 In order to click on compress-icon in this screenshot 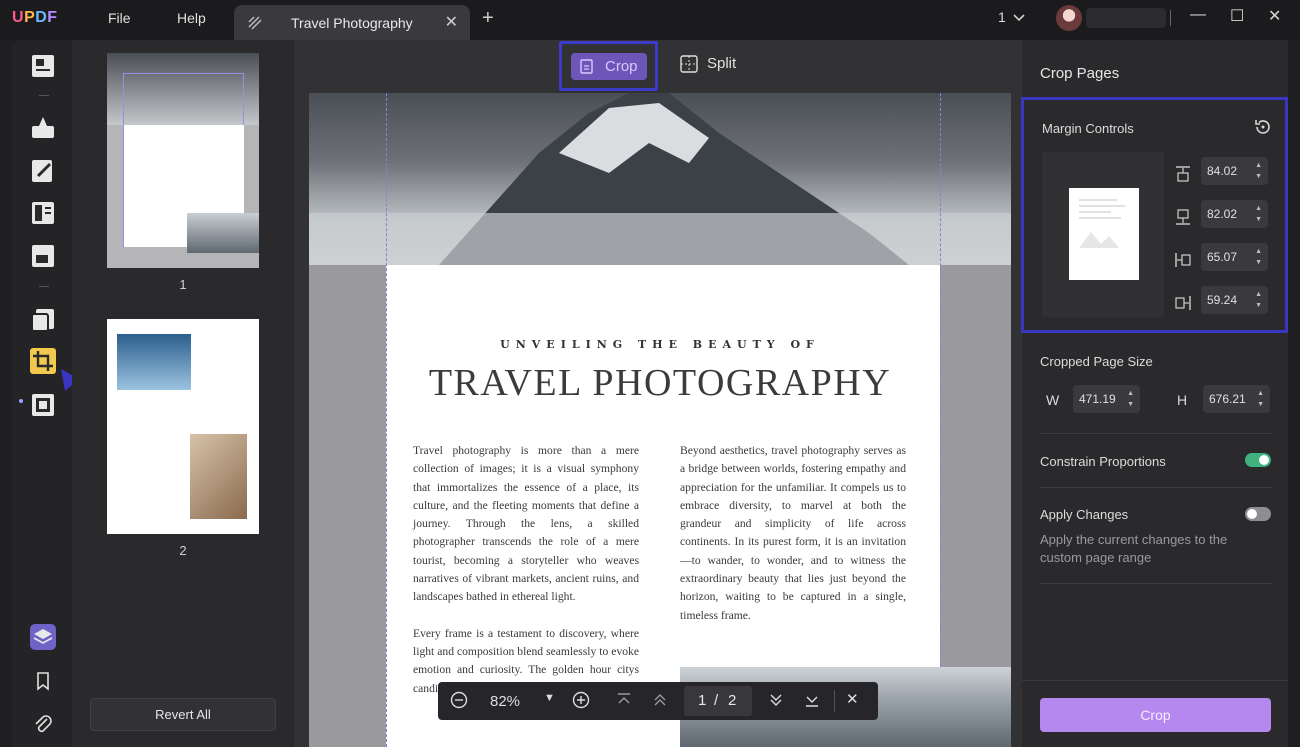, I will do `click(43, 405)`.